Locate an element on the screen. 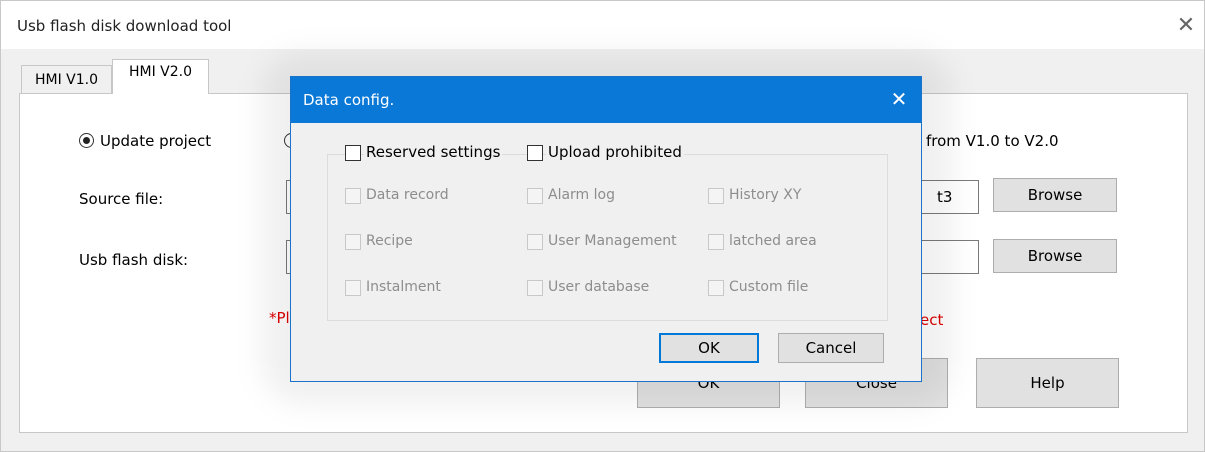 Image resolution: width=1205 pixels, height=452 pixels. recipe-checkbox is located at coordinates (353, 242).